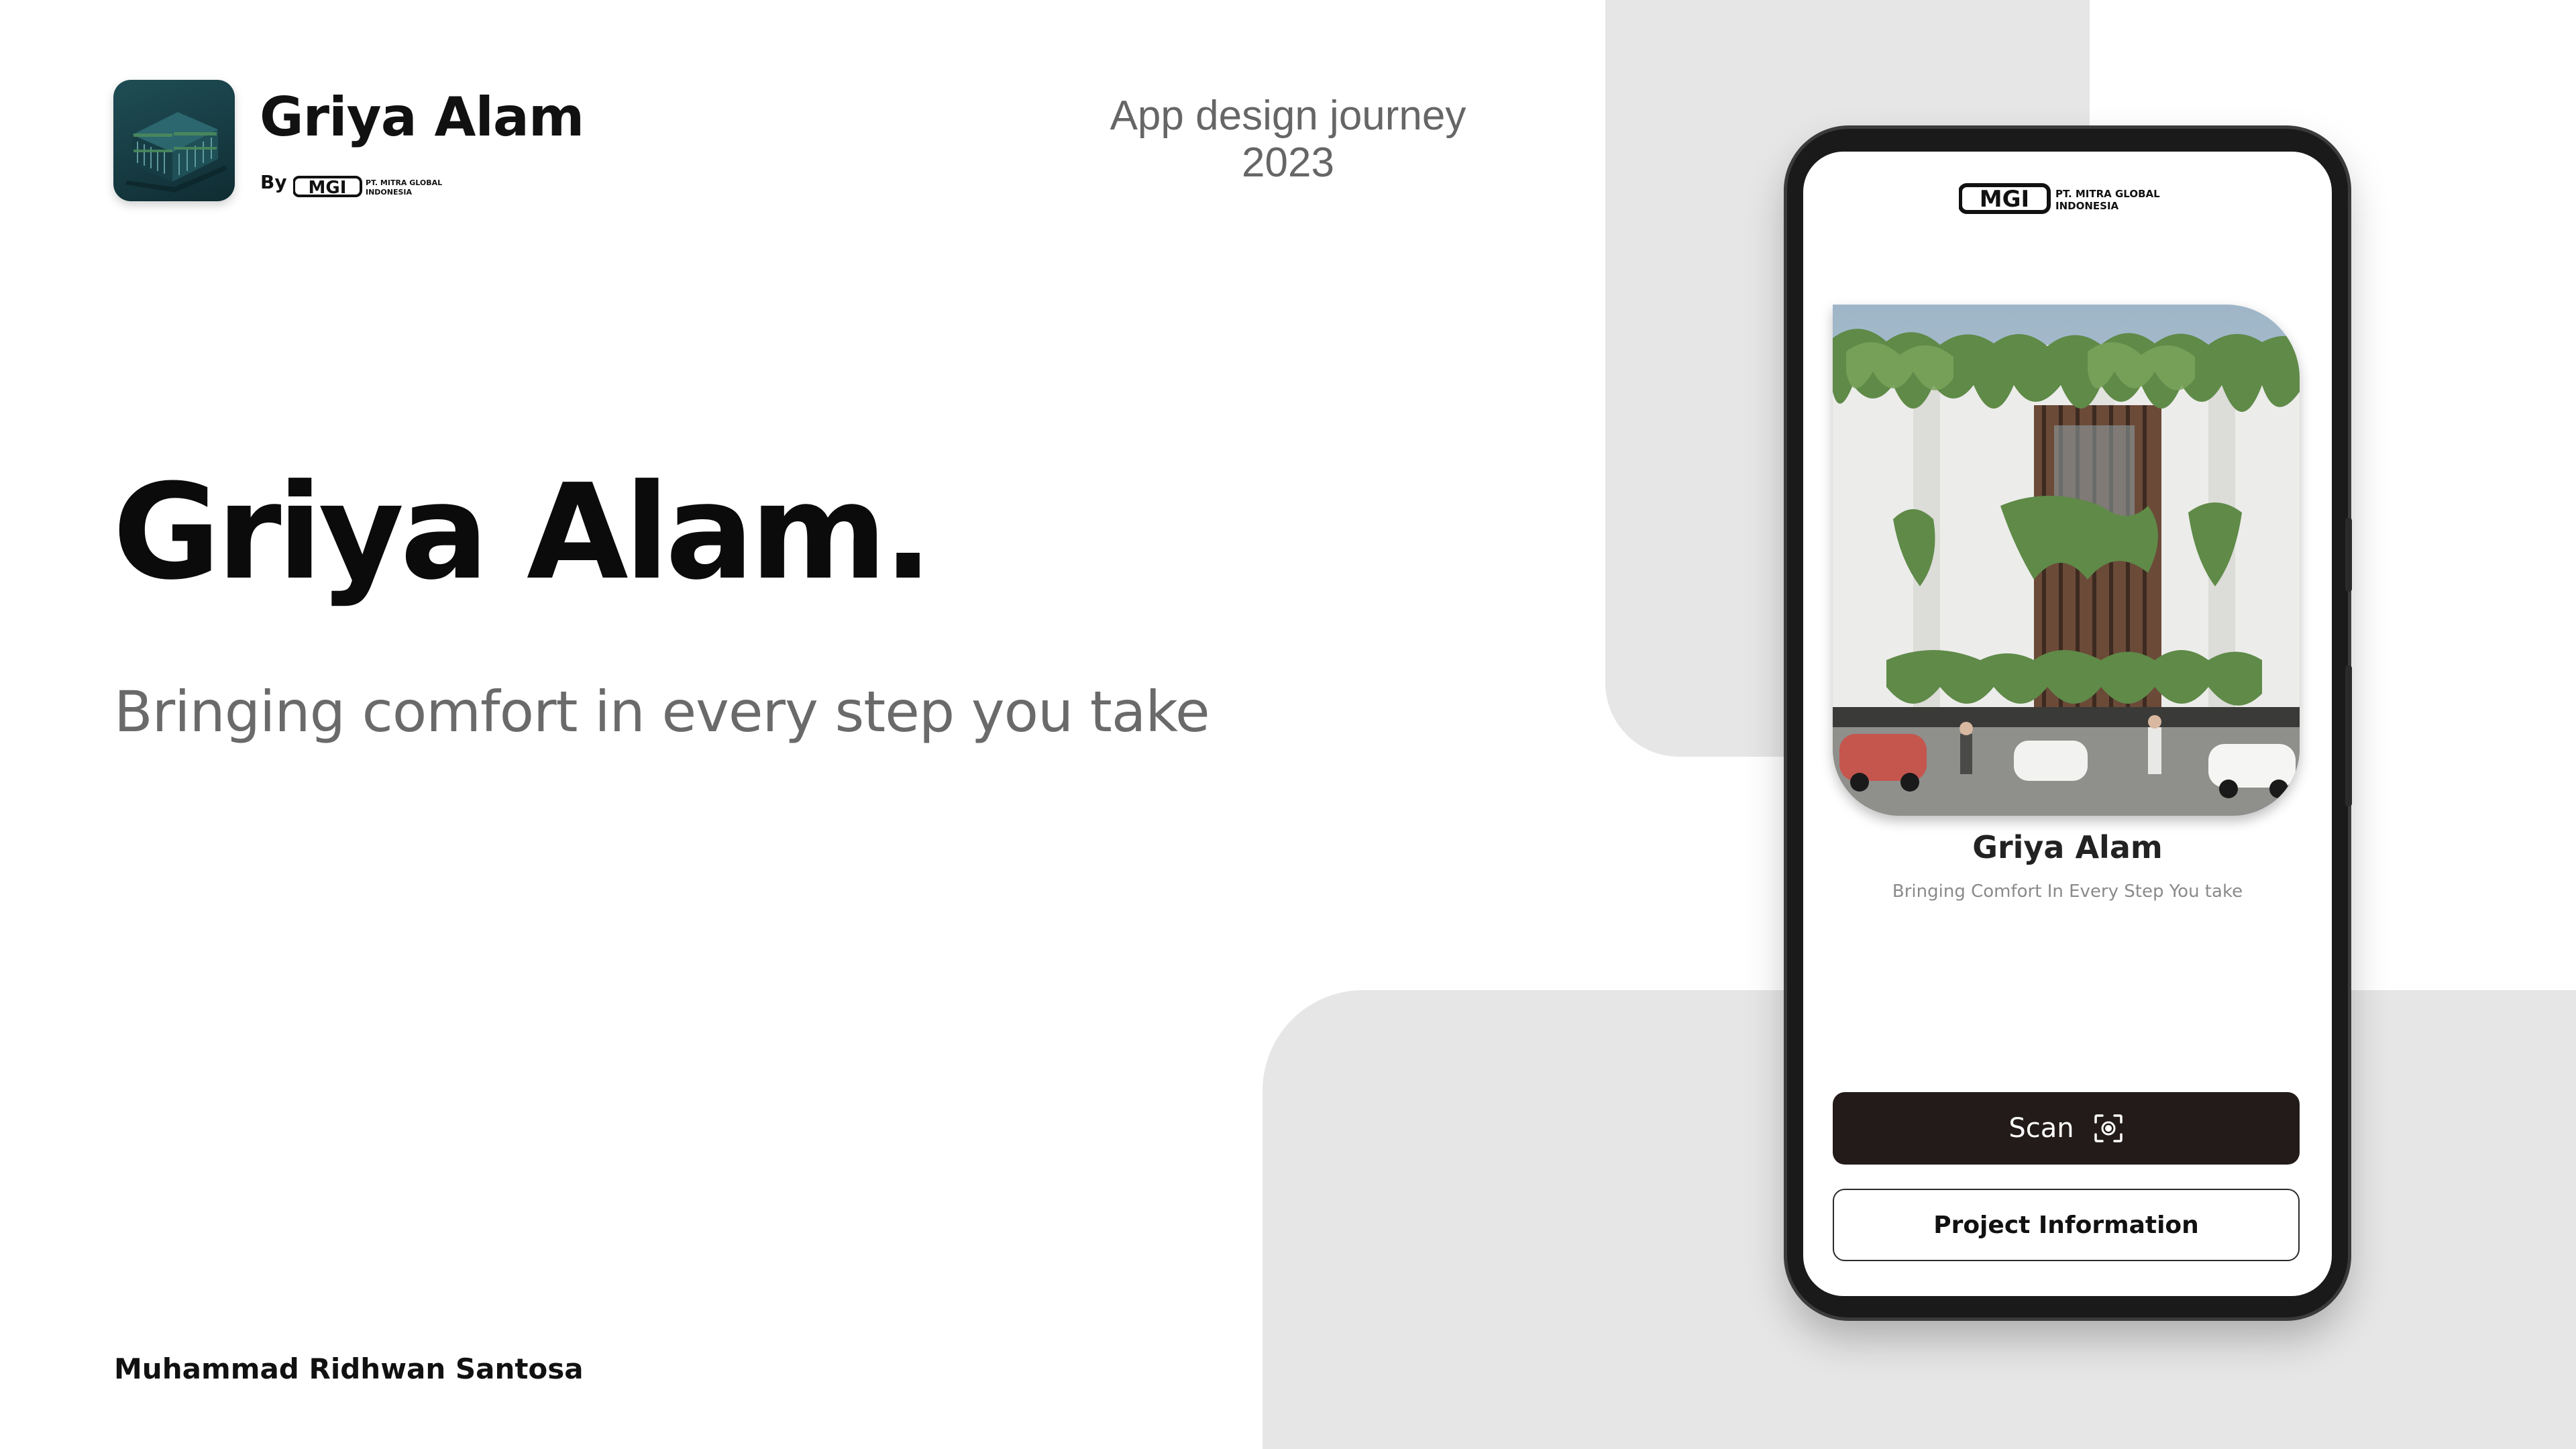  What do you see at coordinates (422, 117) in the screenshot?
I see `brand-title: Griya Alam` at bounding box center [422, 117].